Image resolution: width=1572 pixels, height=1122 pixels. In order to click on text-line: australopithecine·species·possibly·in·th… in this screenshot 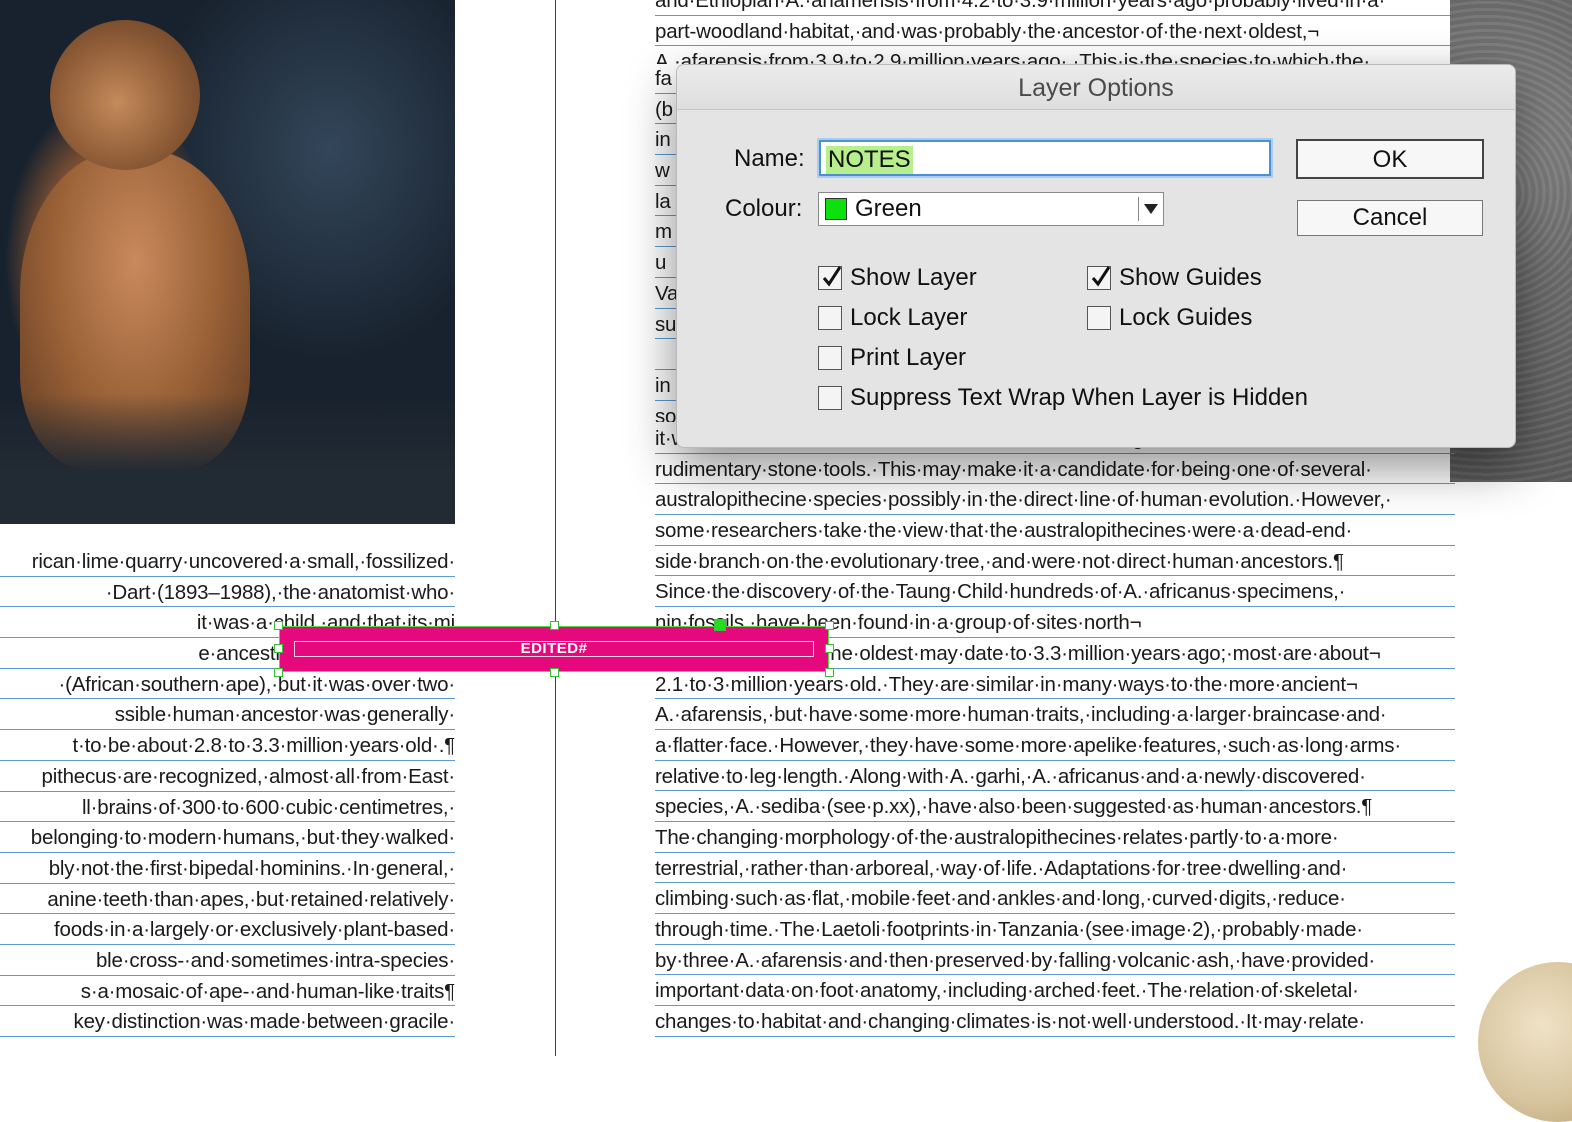, I will do `click(1055, 500)`.